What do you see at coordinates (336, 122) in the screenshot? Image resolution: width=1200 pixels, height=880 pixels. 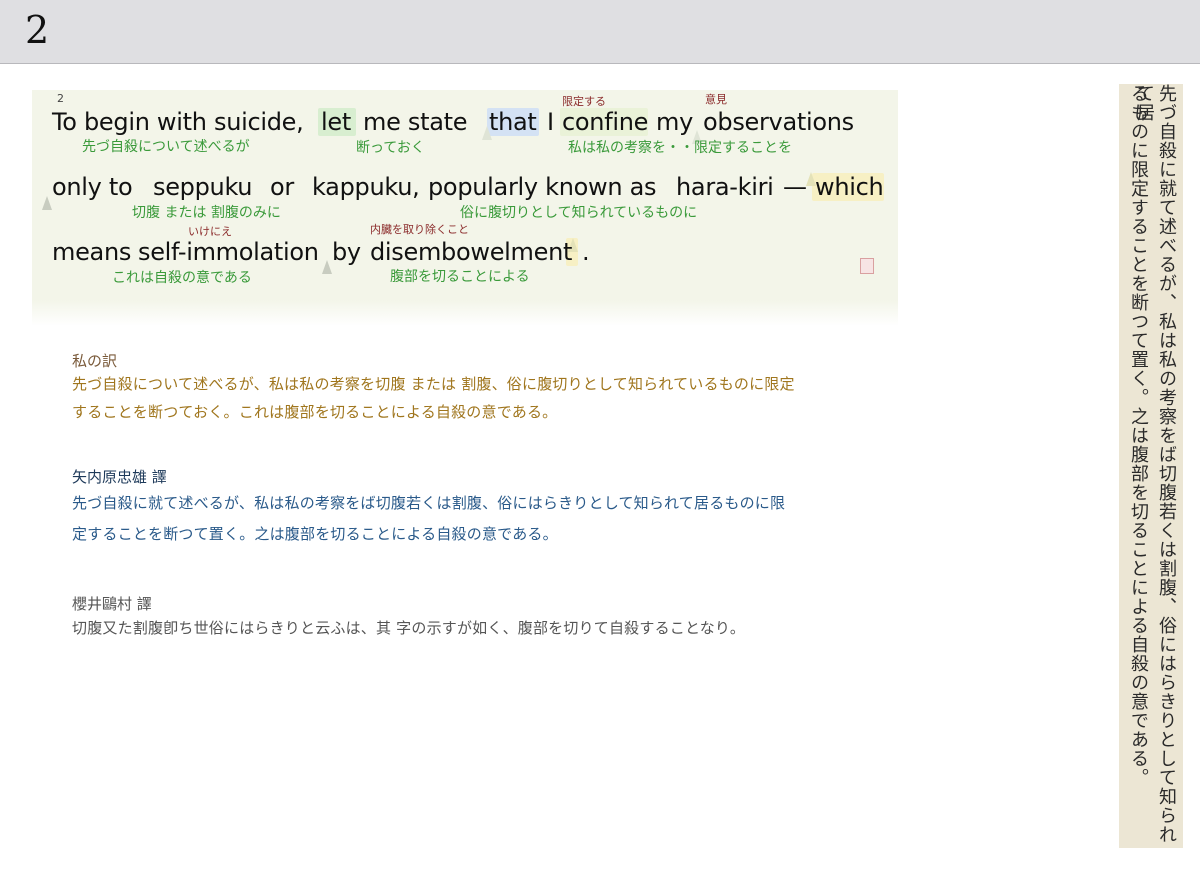 I see `english-word: let` at bounding box center [336, 122].